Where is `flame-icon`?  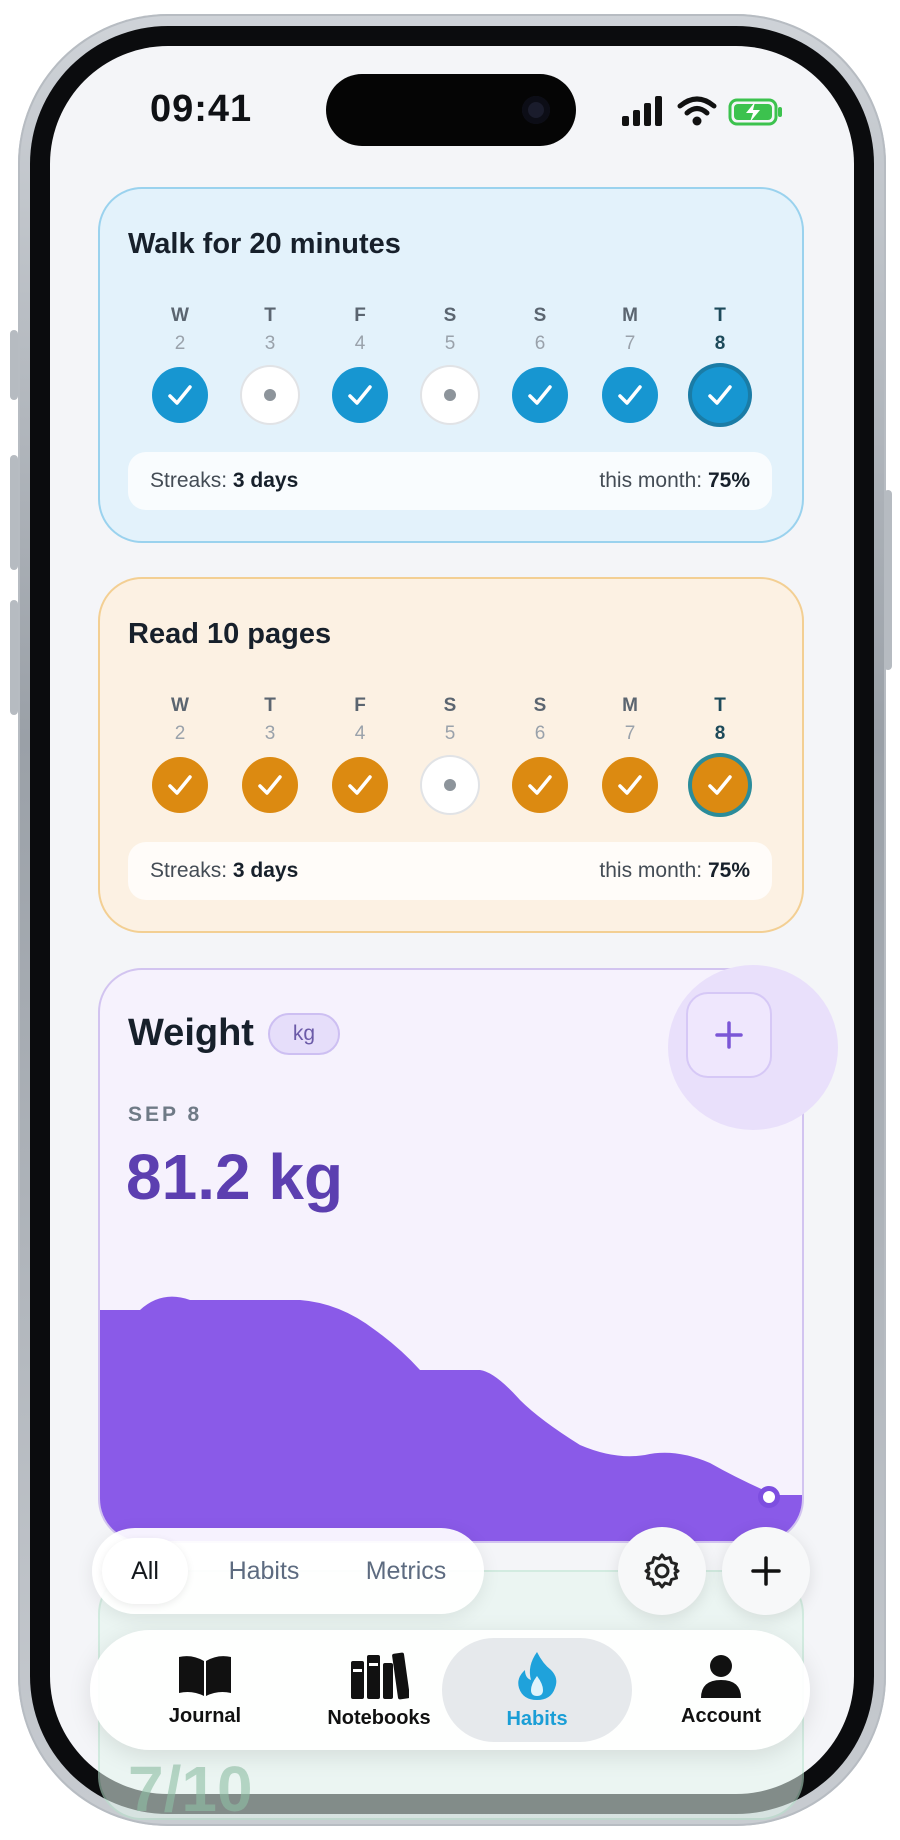
flame-icon is located at coordinates (537, 1675).